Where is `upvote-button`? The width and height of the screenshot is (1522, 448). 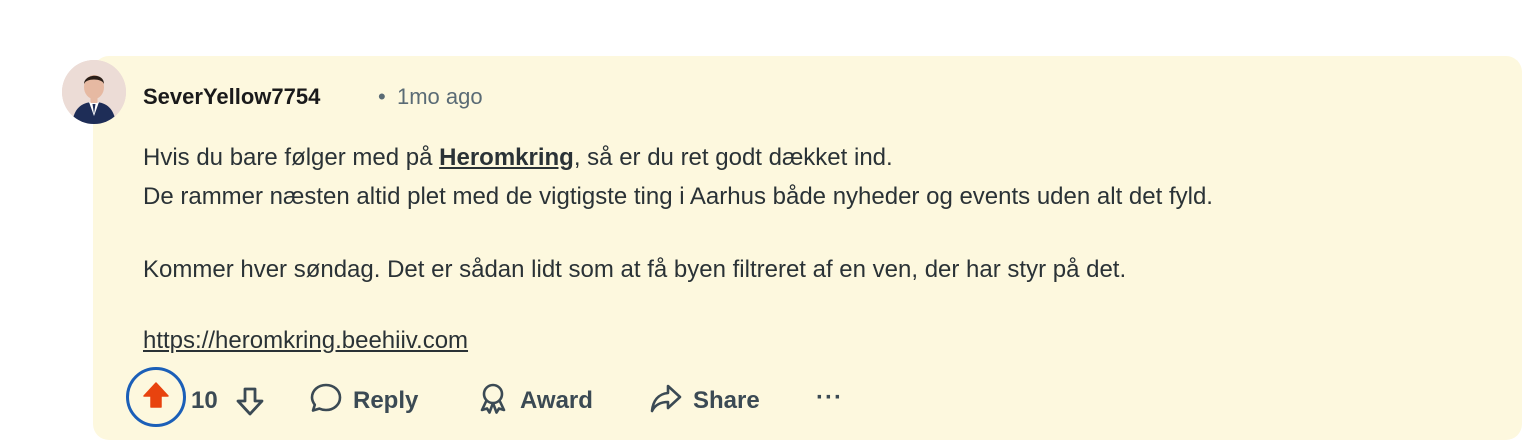 upvote-button is located at coordinates (156, 397).